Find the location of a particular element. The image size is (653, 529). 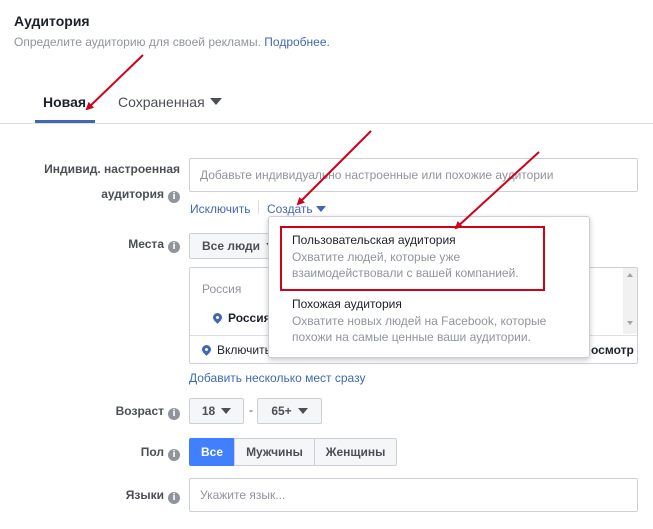

learn-more-link: Подробнее. is located at coordinates (297, 42).